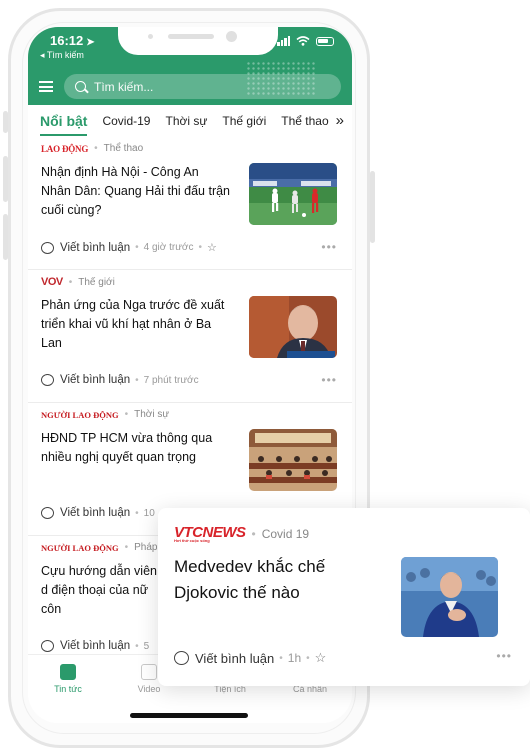 The image size is (530, 755). What do you see at coordinates (126, 121) in the screenshot?
I see `tab-covid-19: Covid-19` at bounding box center [126, 121].